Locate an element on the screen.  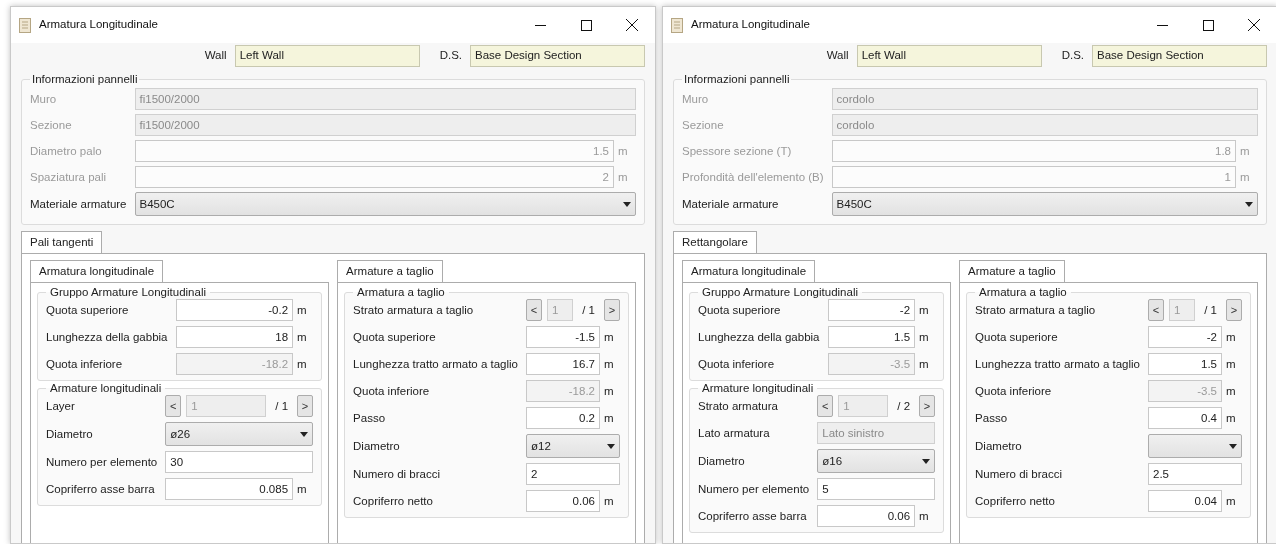
number-field: 0.2 is located at coordinates (563, 418).